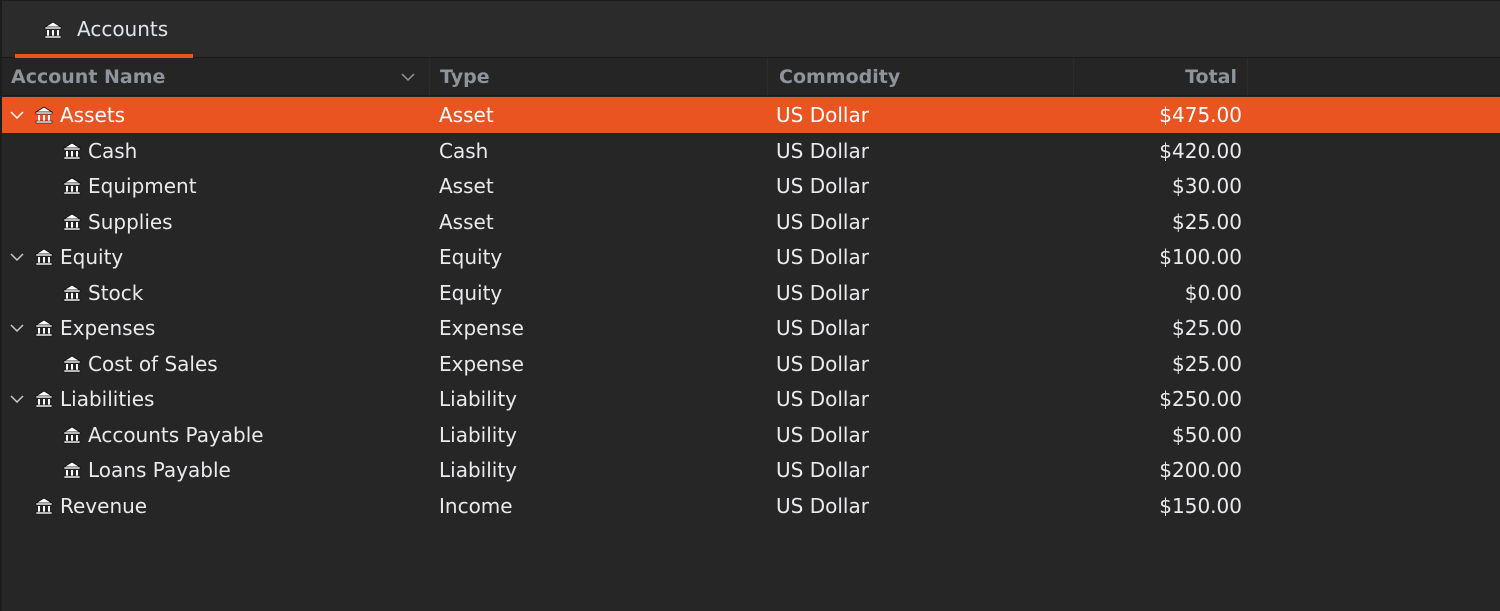 The image size is (1500, 611). I want to click on account-row: Cash Cash US Dollar $420.00, so click(751, 151).